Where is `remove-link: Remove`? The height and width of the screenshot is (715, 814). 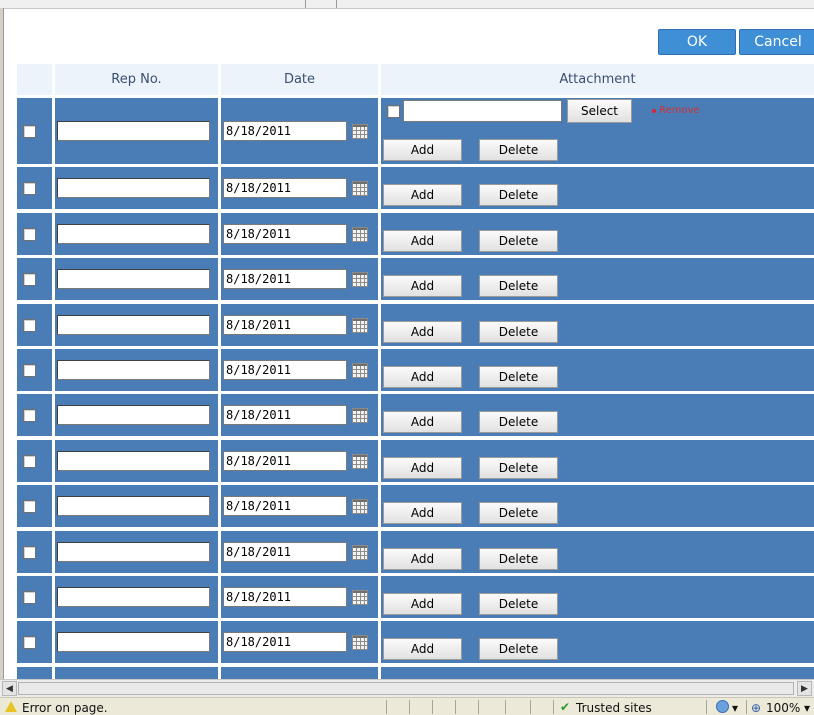
remove-link: Remove is located at coordinates (676, 110).